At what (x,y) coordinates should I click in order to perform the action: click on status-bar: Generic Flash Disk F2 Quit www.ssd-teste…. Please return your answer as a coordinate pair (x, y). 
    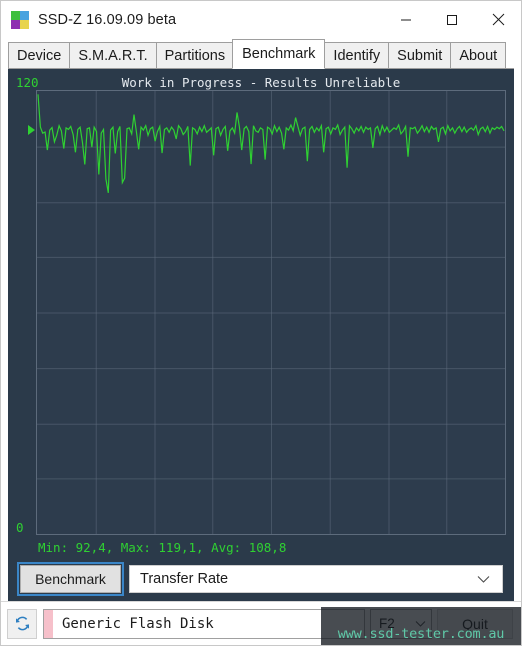
    Looking at the image, I should click on (261, 623).